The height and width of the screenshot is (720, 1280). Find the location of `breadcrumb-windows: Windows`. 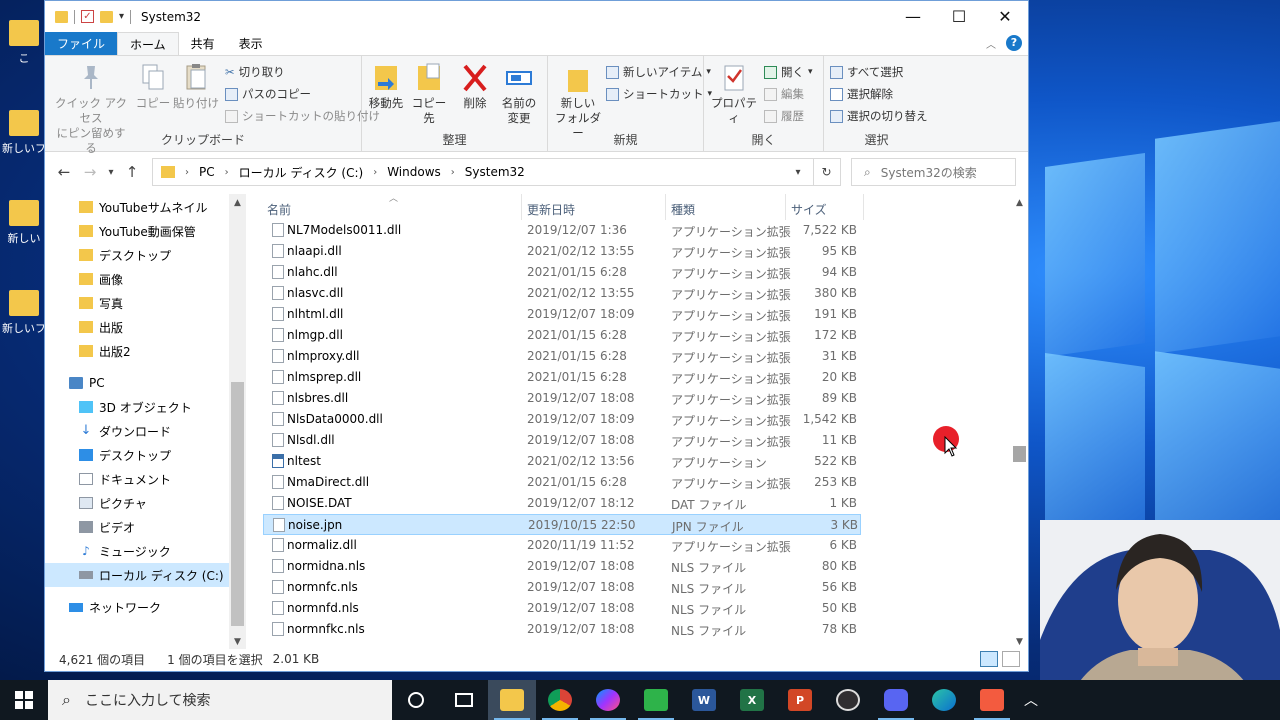

breadcrumb-windows: Windows is located at coordinates (414, 172).